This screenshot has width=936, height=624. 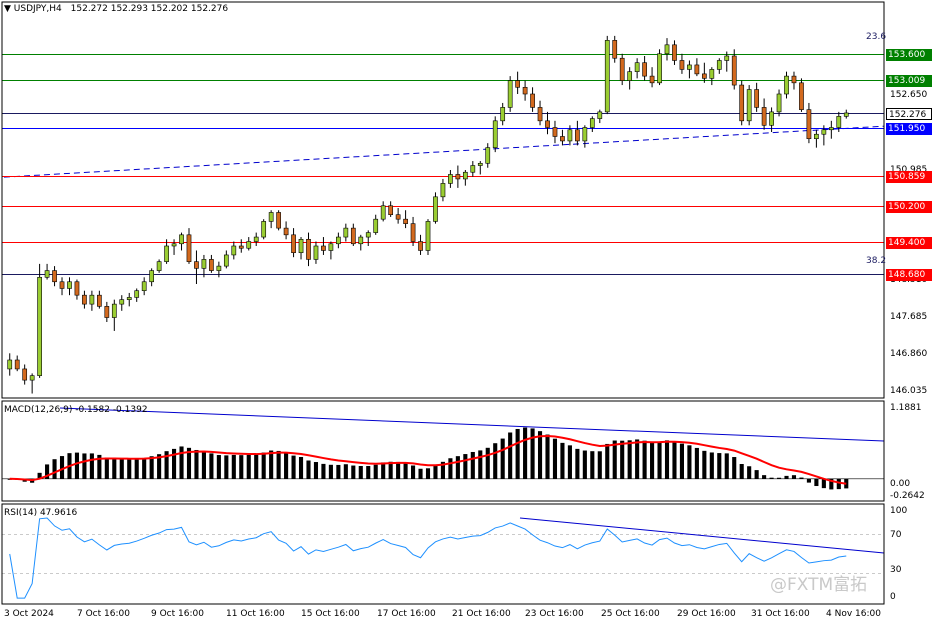 What do you see at coordinates (7, 9) in the screenshot?
I see `triangle-down-icon: ▼` at bounding box center [7, 9].